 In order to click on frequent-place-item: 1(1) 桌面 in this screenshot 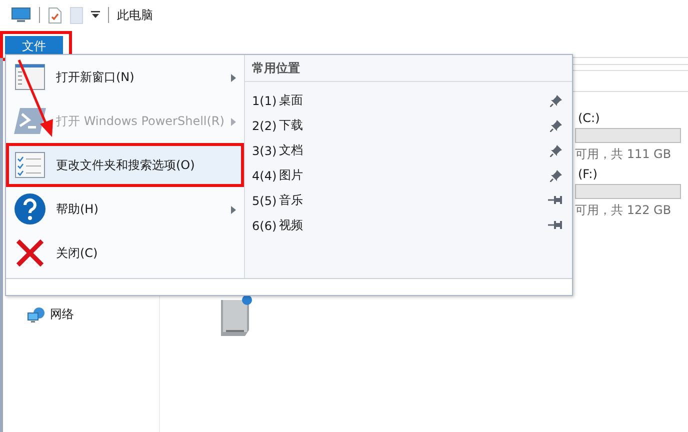, I will do `click(408, 100)`.